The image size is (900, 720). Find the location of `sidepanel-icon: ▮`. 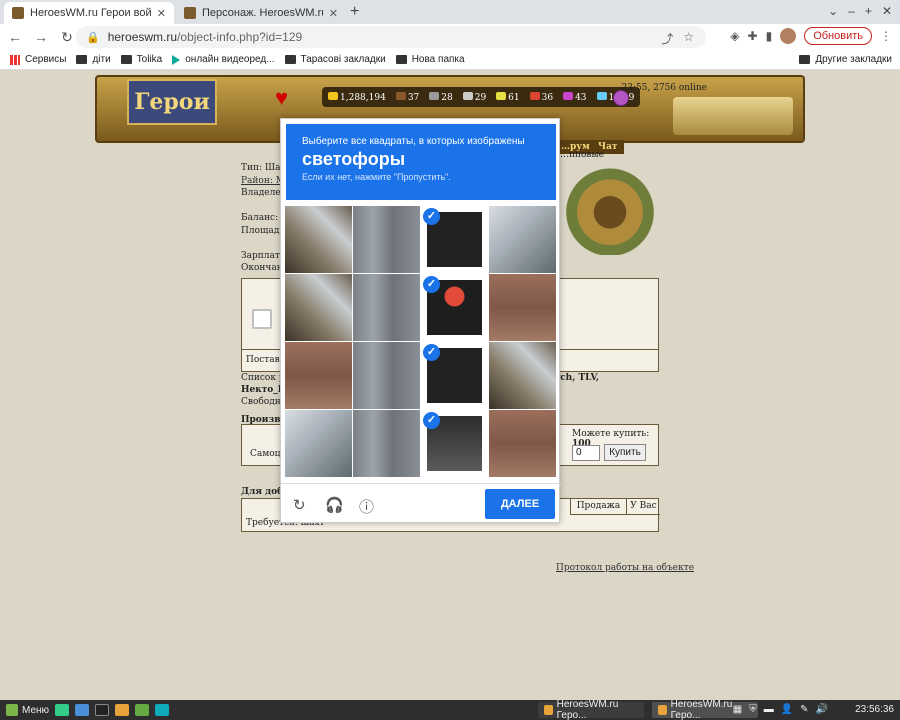

sidepanel-icon: ▮ is located at coordinates (769, 36).